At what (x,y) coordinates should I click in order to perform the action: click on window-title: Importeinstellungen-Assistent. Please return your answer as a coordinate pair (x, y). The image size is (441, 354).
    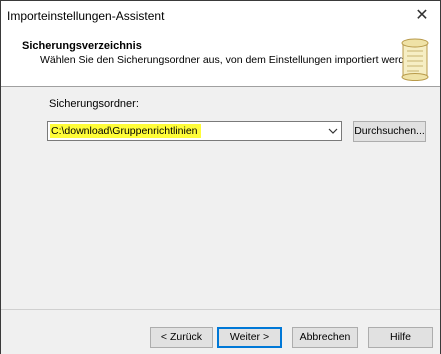
    Looking at the image, I should click on (86, 16).